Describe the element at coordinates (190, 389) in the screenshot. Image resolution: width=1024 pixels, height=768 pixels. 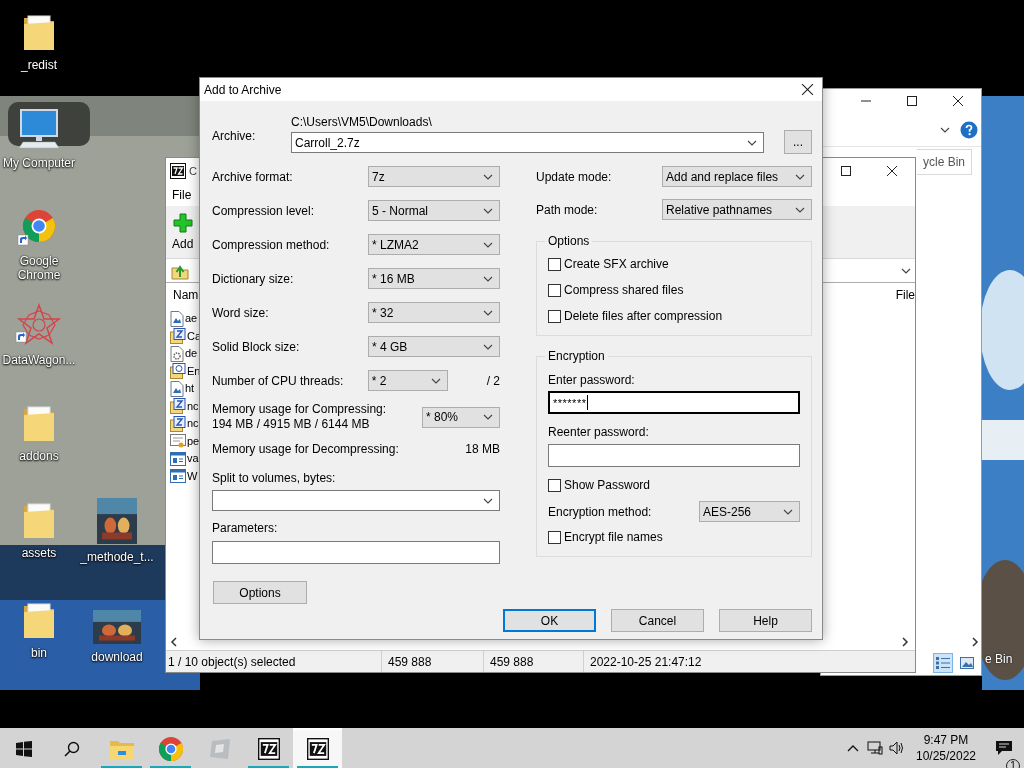
I see `file-name: ht` at that location.